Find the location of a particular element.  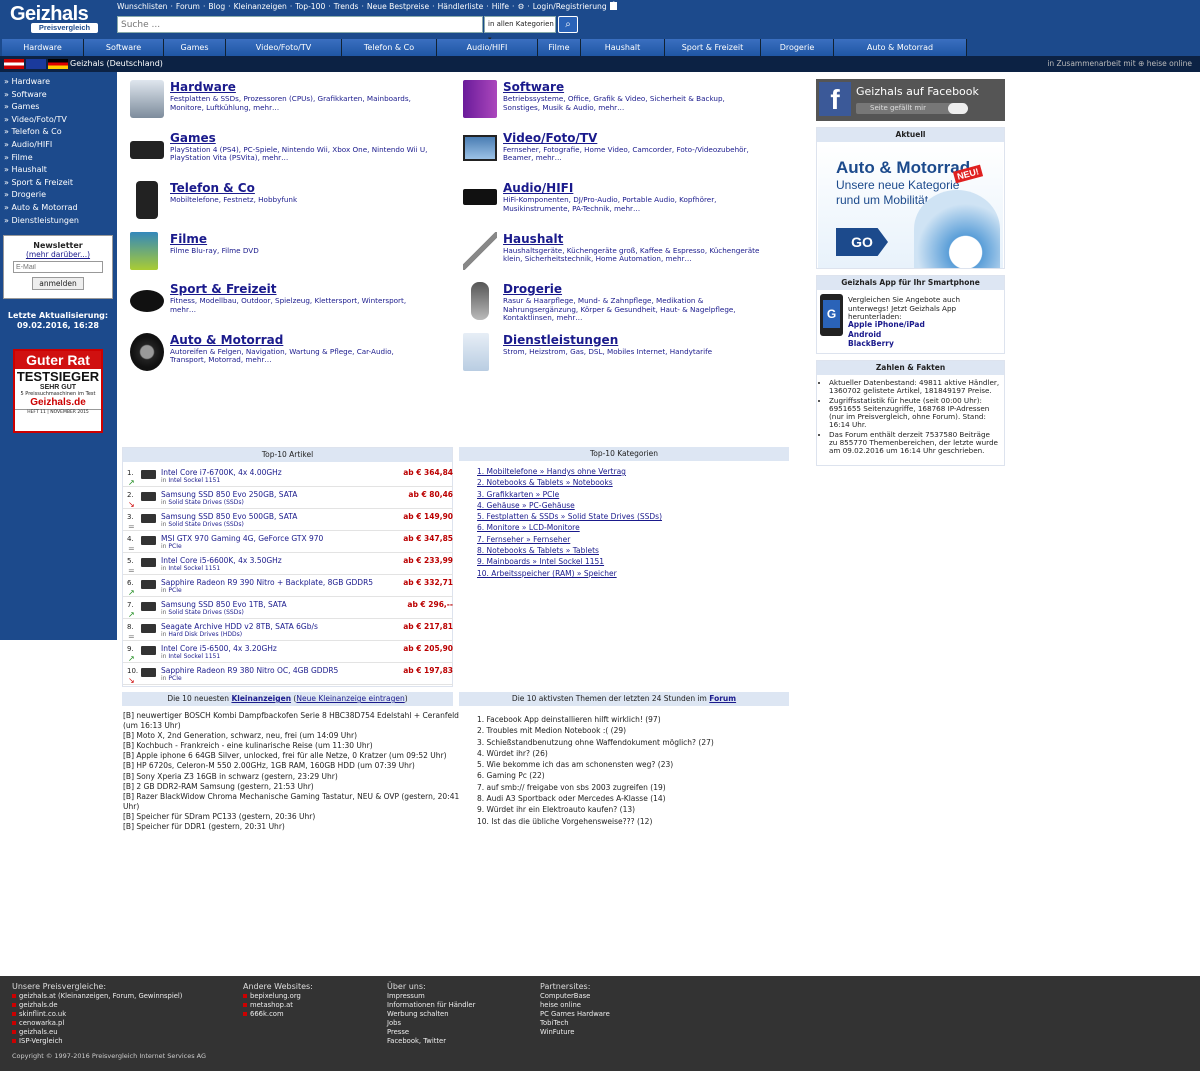

footer-link: Impressum is located at coordinates (406, 996).